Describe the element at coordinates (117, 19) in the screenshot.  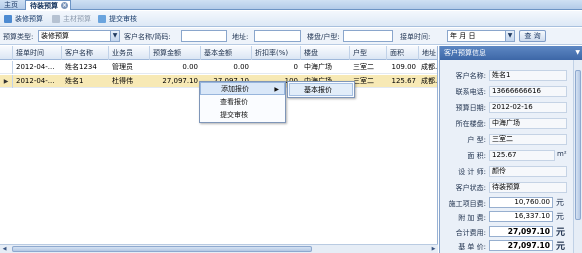
I see `submit-review-button: 提交审核` at that location.